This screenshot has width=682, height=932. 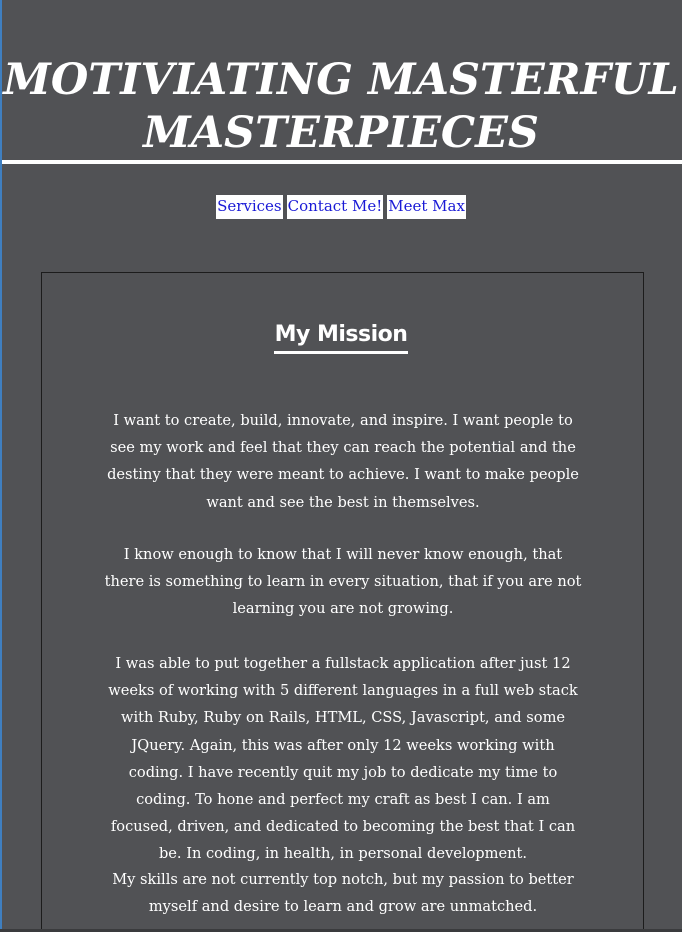 I want to click on site-title-line-2: MASTERPIECES, so click(x=341, y=133).